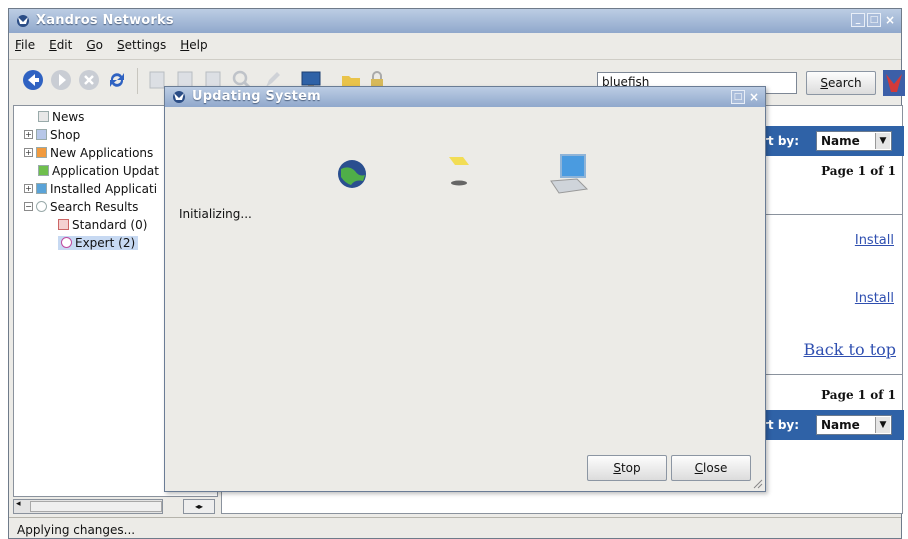  Describe the element at coordinates (88, 152) in the screenshot. I see `tree-item-new-applications: + New Applications` at that location.